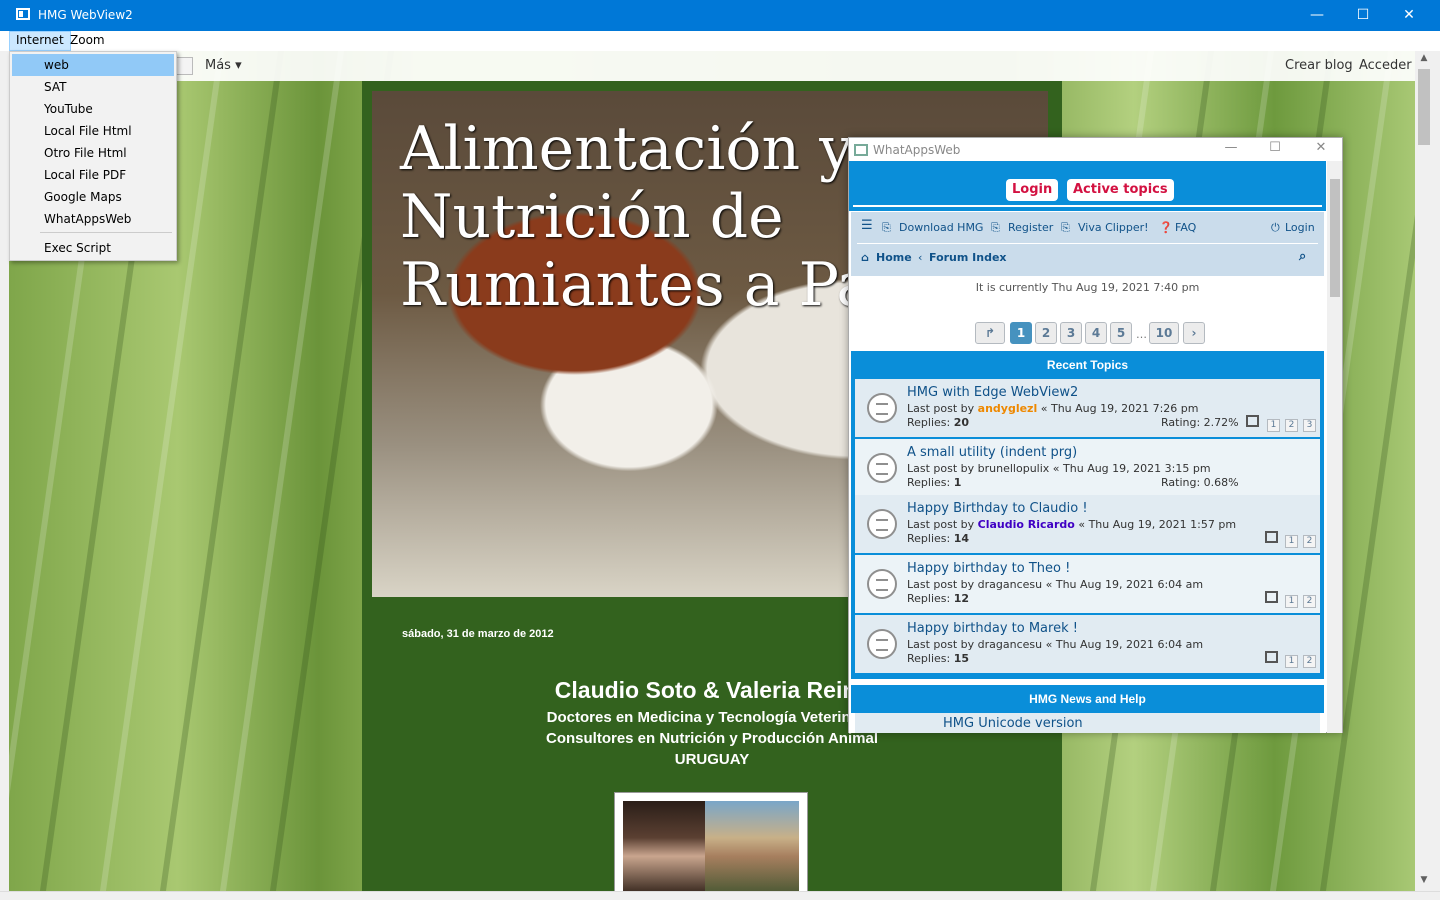  I want to click on popup-scroll-thumb, so click(1335, 238).